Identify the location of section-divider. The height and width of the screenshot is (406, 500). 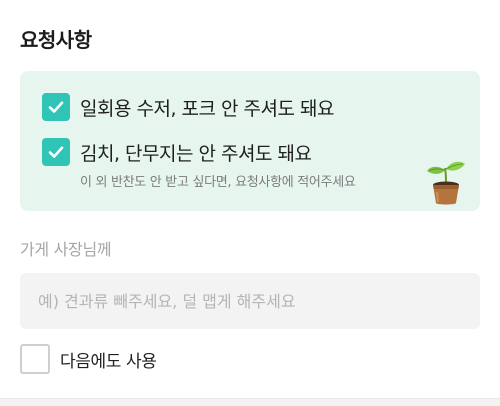
(250, 402).